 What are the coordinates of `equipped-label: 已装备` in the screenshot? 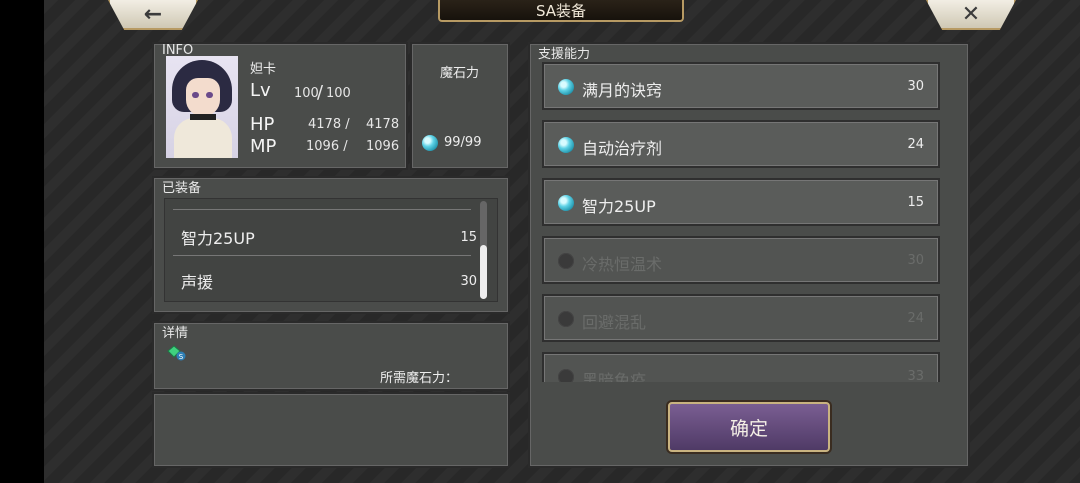 It's located at (182, 188).